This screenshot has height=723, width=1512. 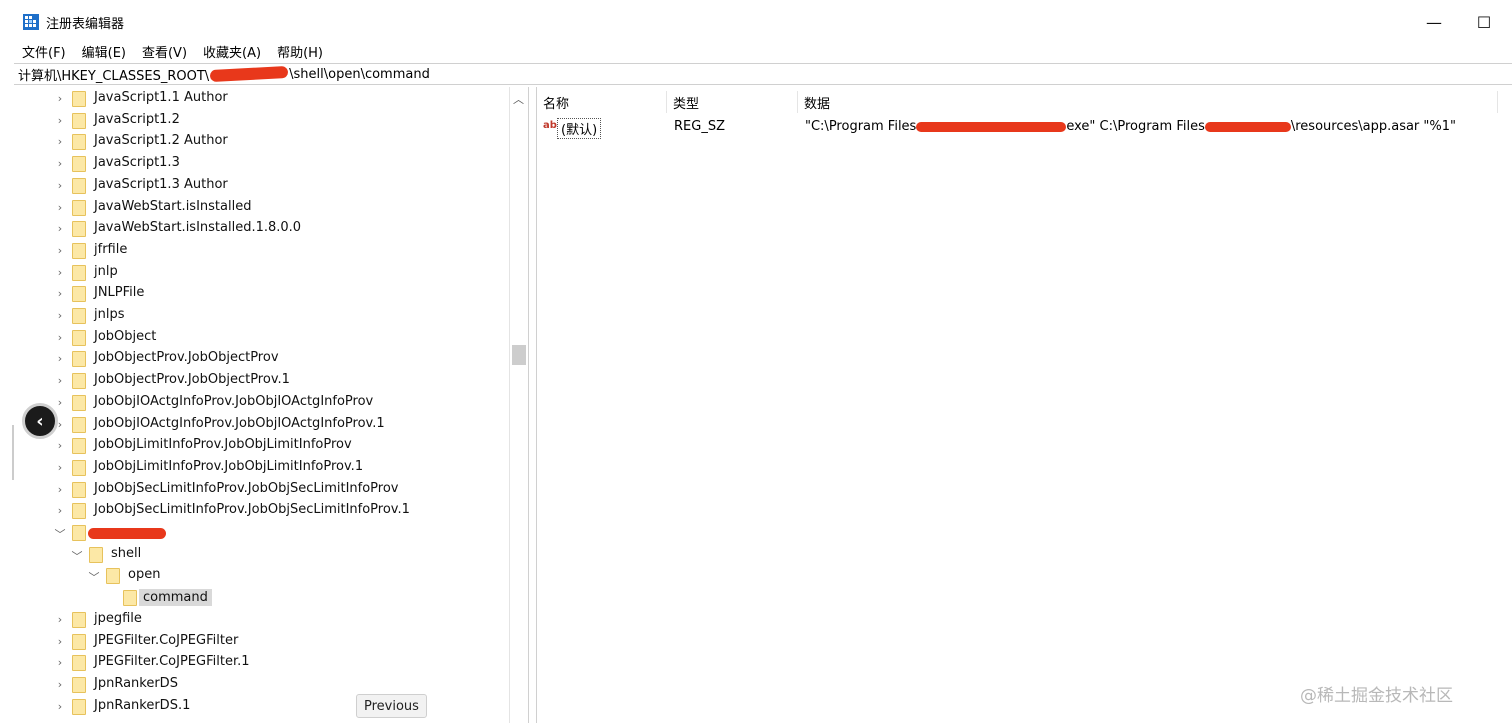 I want to click on menu-bar: 文件(F) 编辑(E) 查看(V) 收藏夹(A) 帮助(H), so click(x=756, y=51).